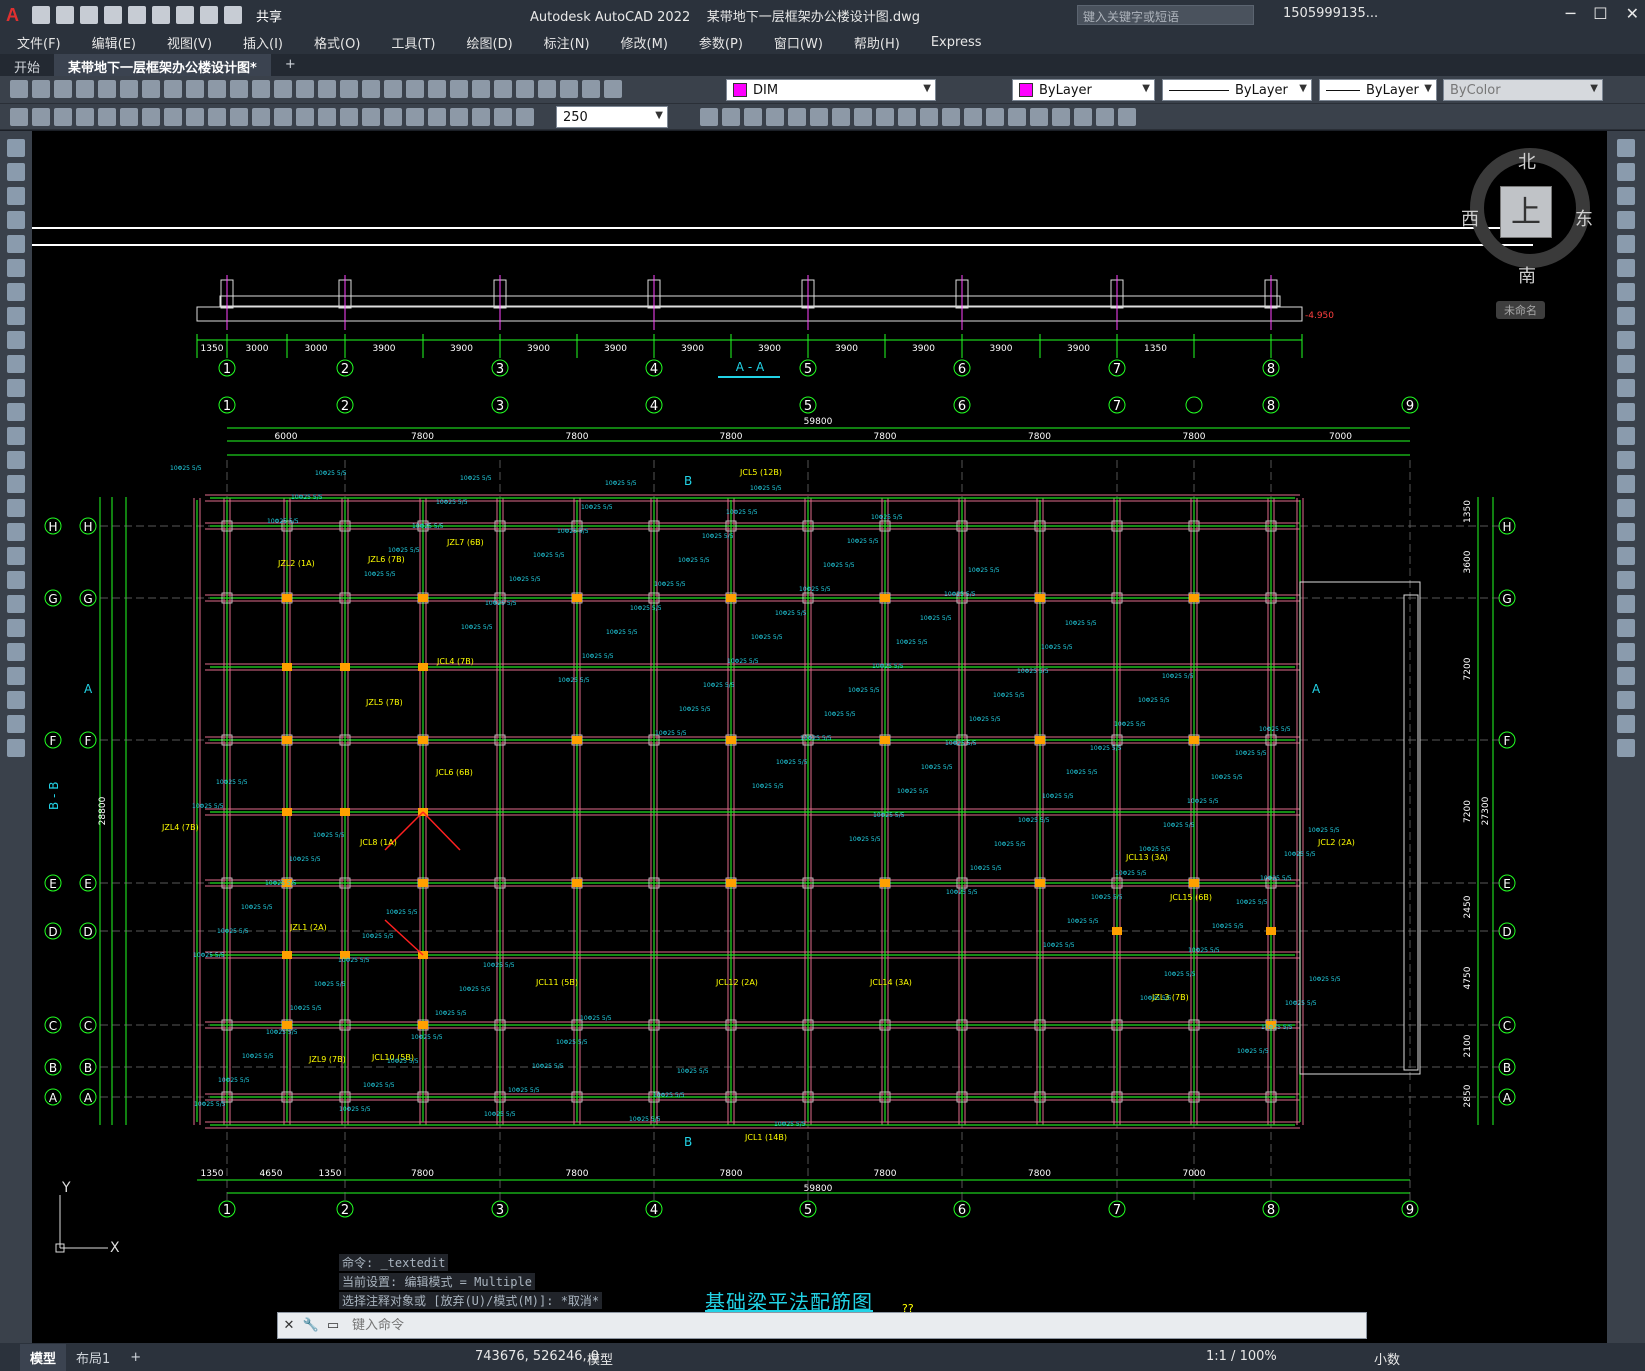  What do you see at coordinates (261, 42) in the screenshot?
I see `menu-item: 插入(I)` at bounding box center [261, 42].